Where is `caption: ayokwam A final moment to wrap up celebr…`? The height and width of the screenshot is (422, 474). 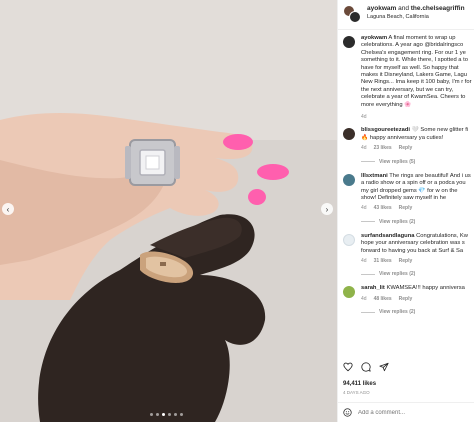 caption: ayokwam A final moment to wrap up celebr… is located at coordinates (408, 78).